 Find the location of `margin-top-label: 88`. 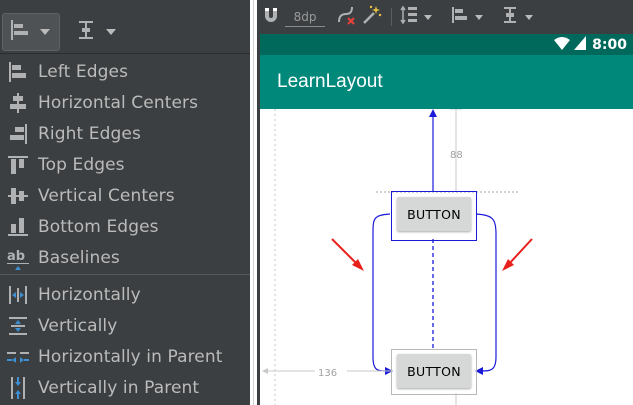

margin-top-label: 88 is located at coordinates (456, 155).